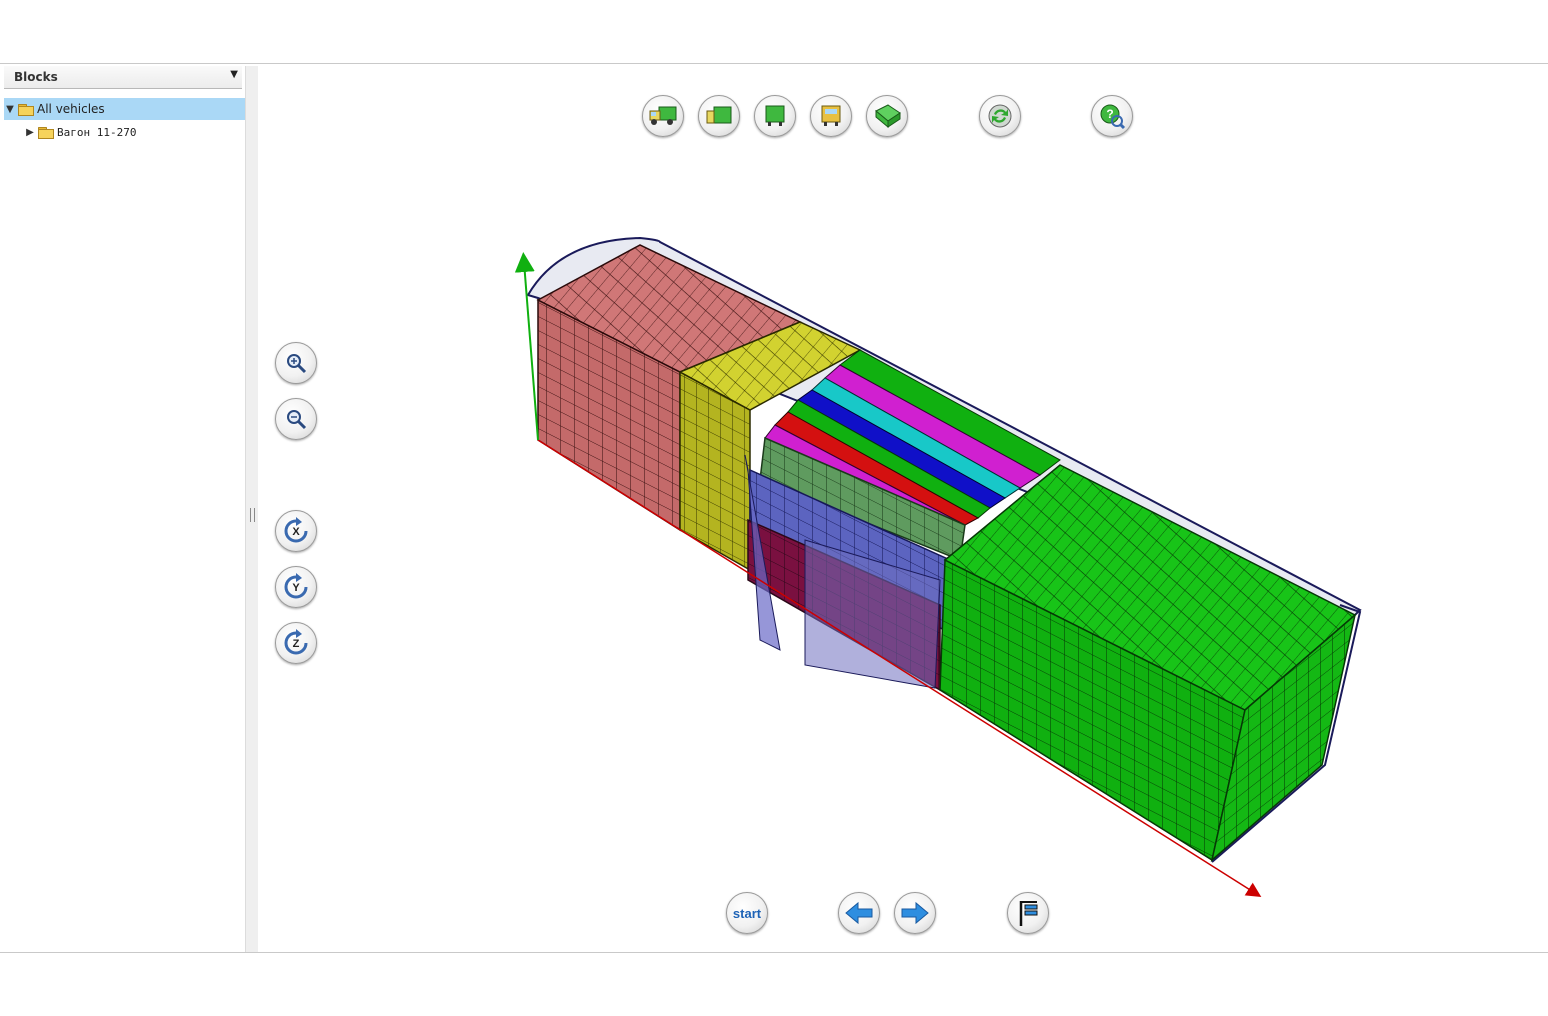  I want to click on triangle-down-icon: ▼, so click(234, 74).